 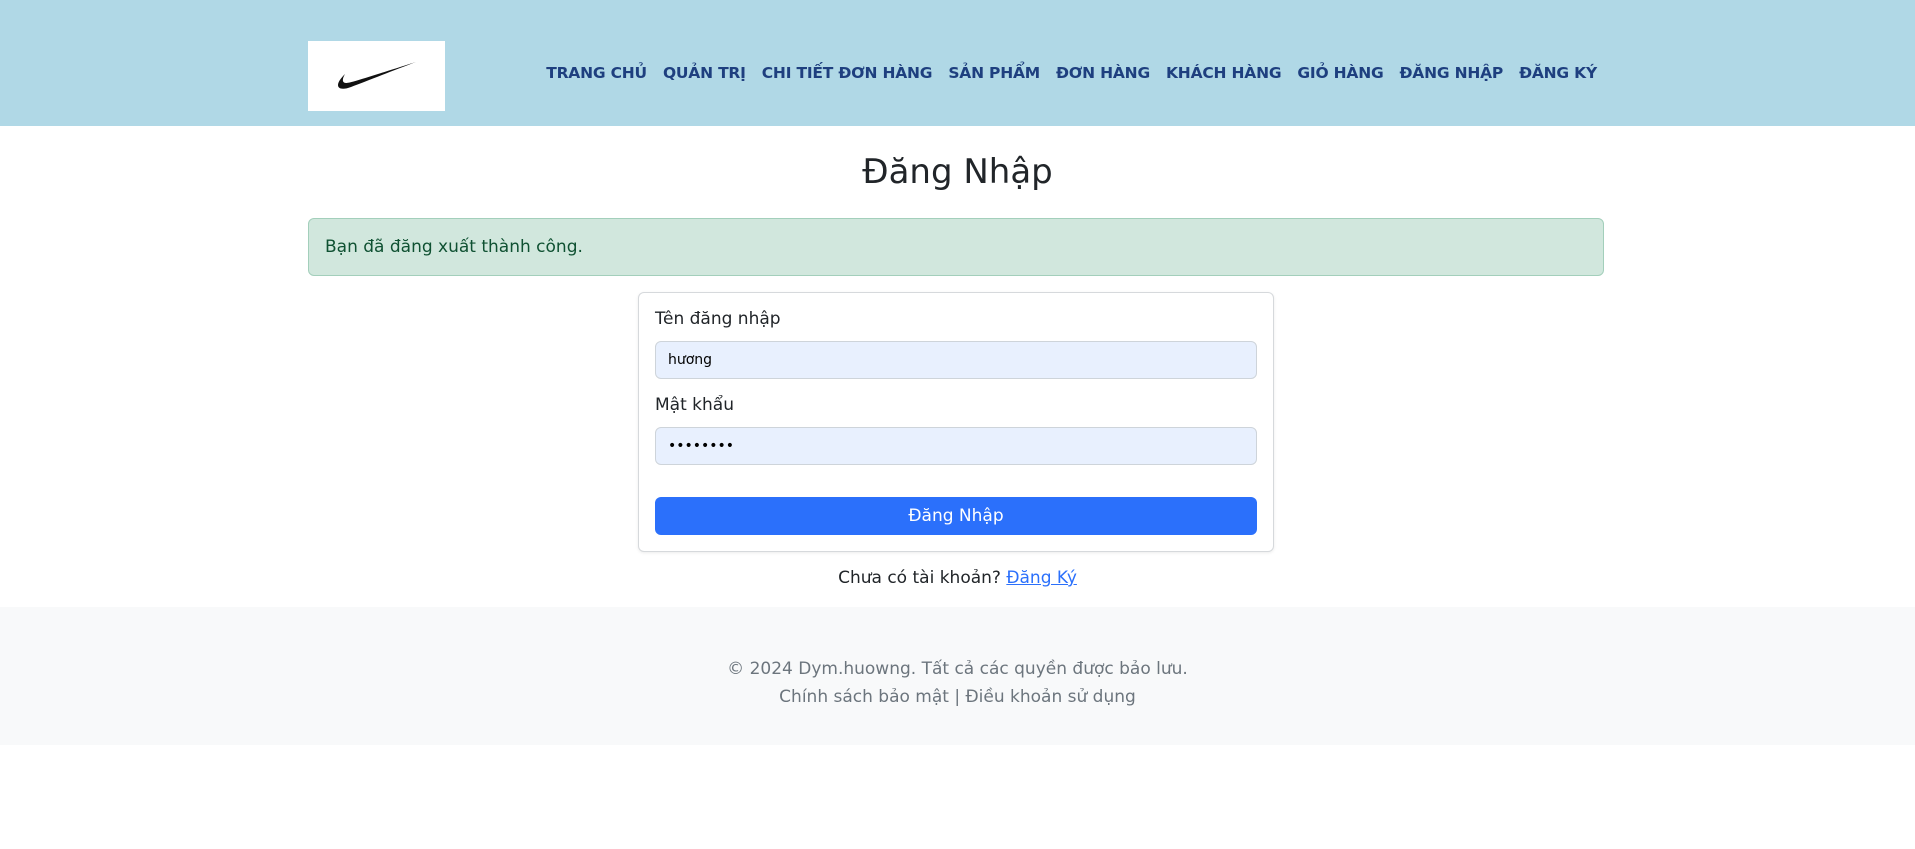 I want to click on swoosh-icon, so click(x=376, y=75).